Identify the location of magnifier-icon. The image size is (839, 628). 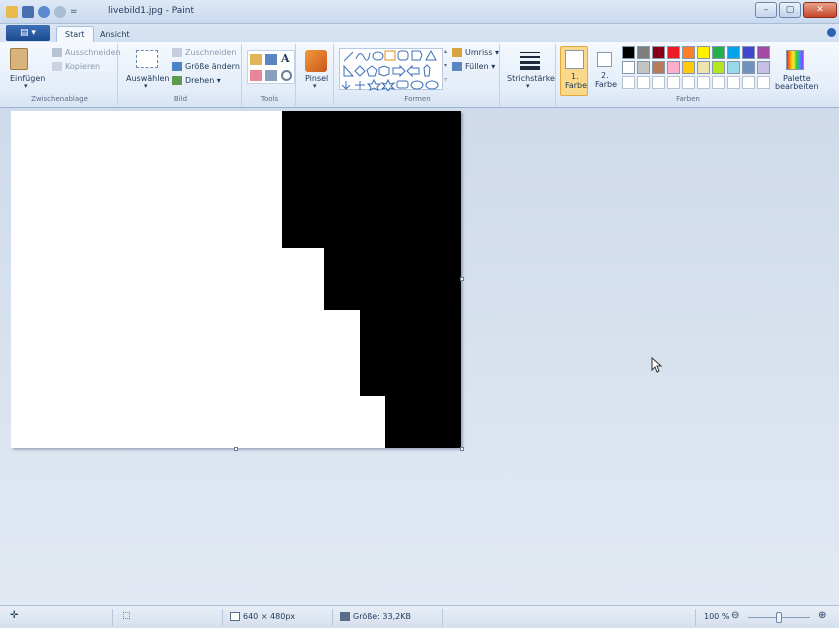
(286, 75).